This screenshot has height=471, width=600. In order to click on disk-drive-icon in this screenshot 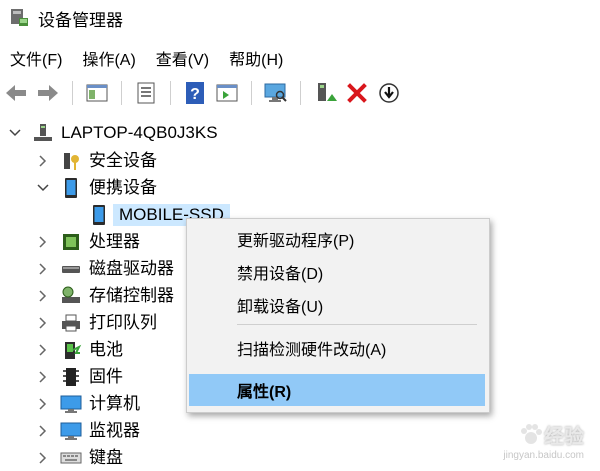, I will do `click(71, 269)`.